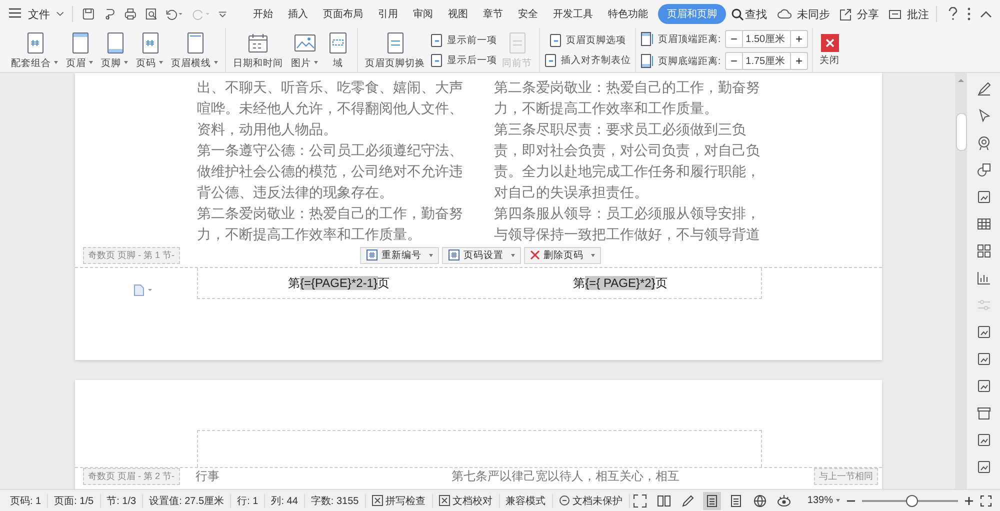 The image size is (1000, 511). What do you see at coordinates (149, 50) in the screenshot?
I see `ribbon-button: 页码` at bounding box center [149, 50].